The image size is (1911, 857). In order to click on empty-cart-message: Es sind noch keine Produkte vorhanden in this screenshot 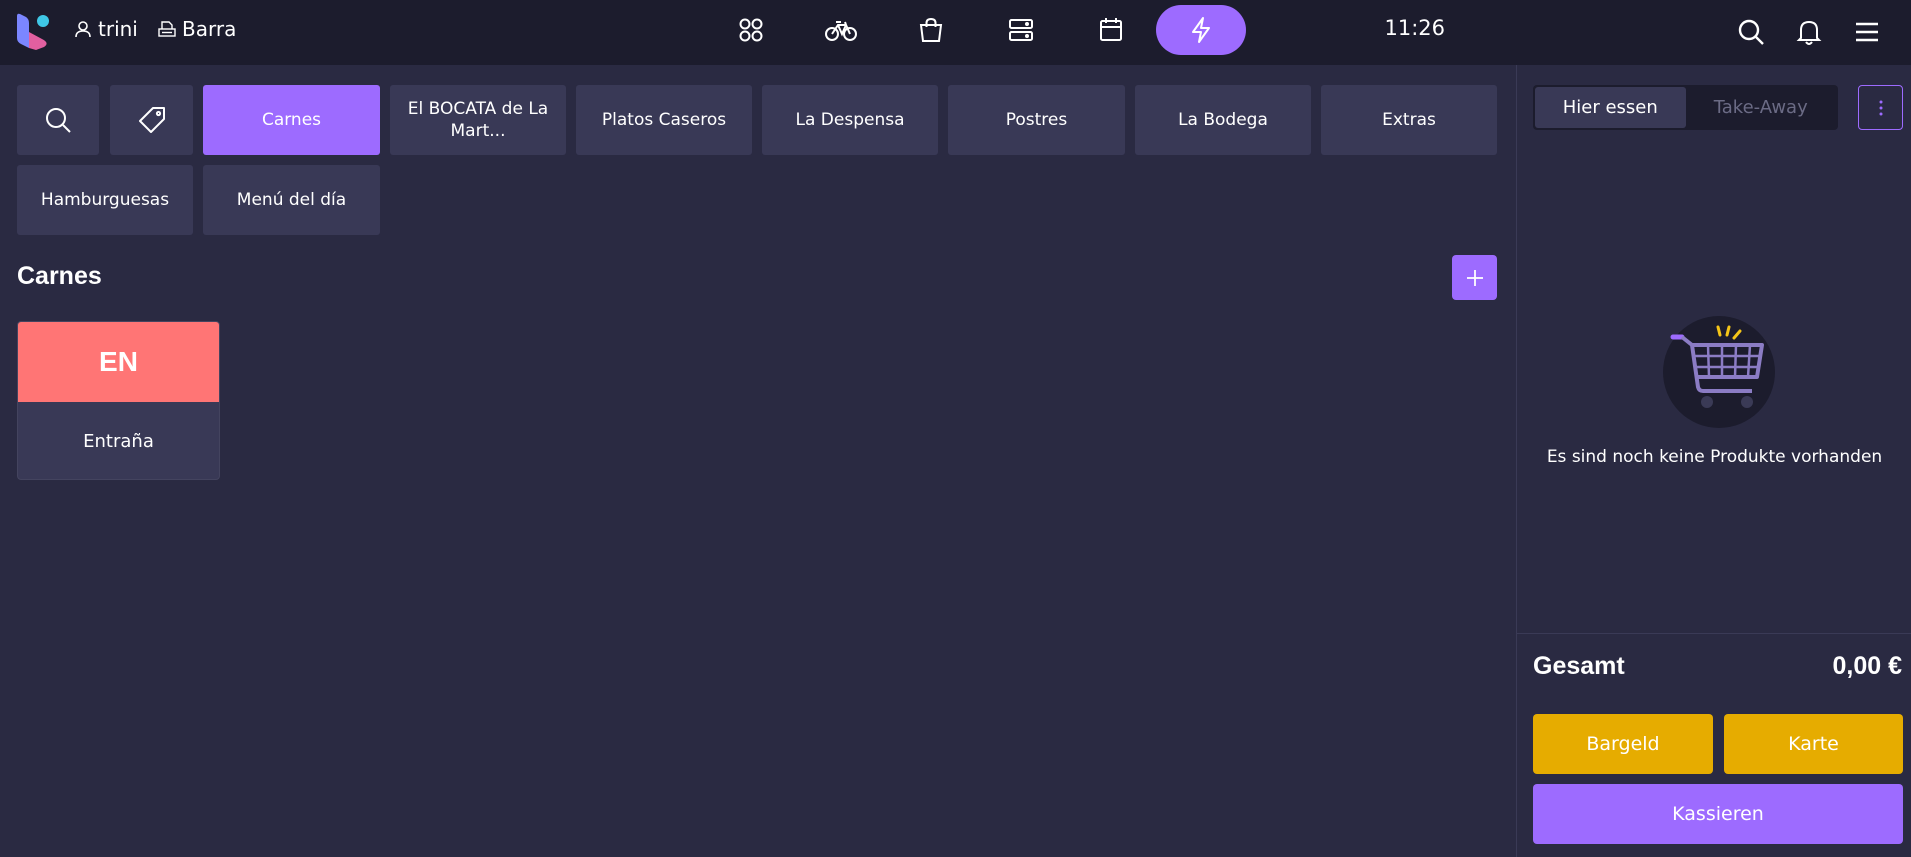, I will do `click(1714, 457)`.